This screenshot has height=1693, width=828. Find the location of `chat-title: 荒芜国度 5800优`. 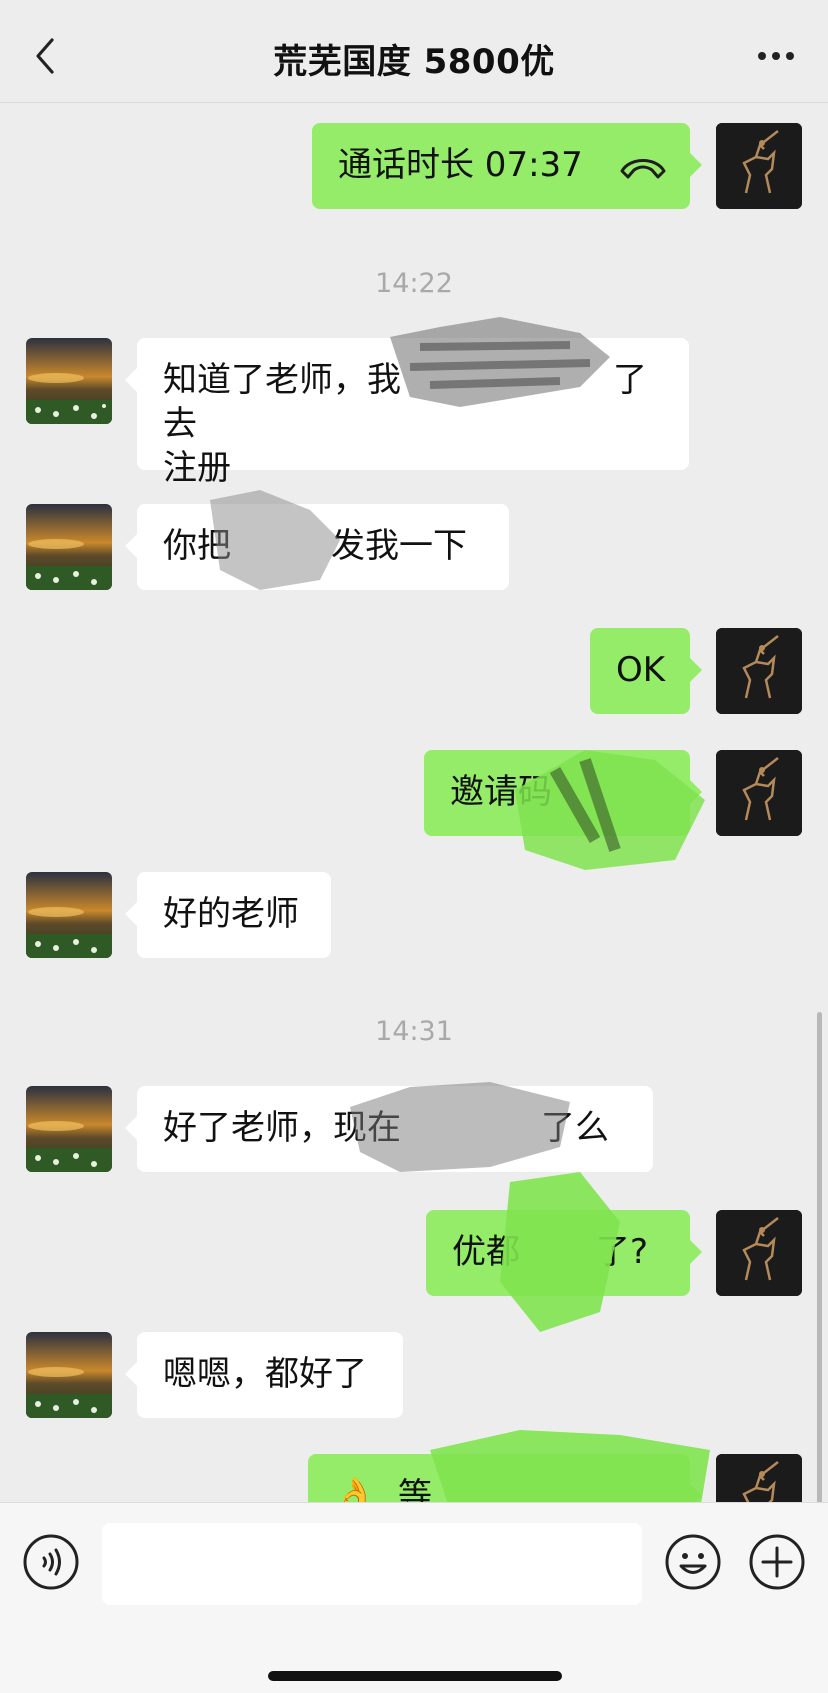

chat-title: 荒芜国度 5800优 is located at coordinates (414, 62).